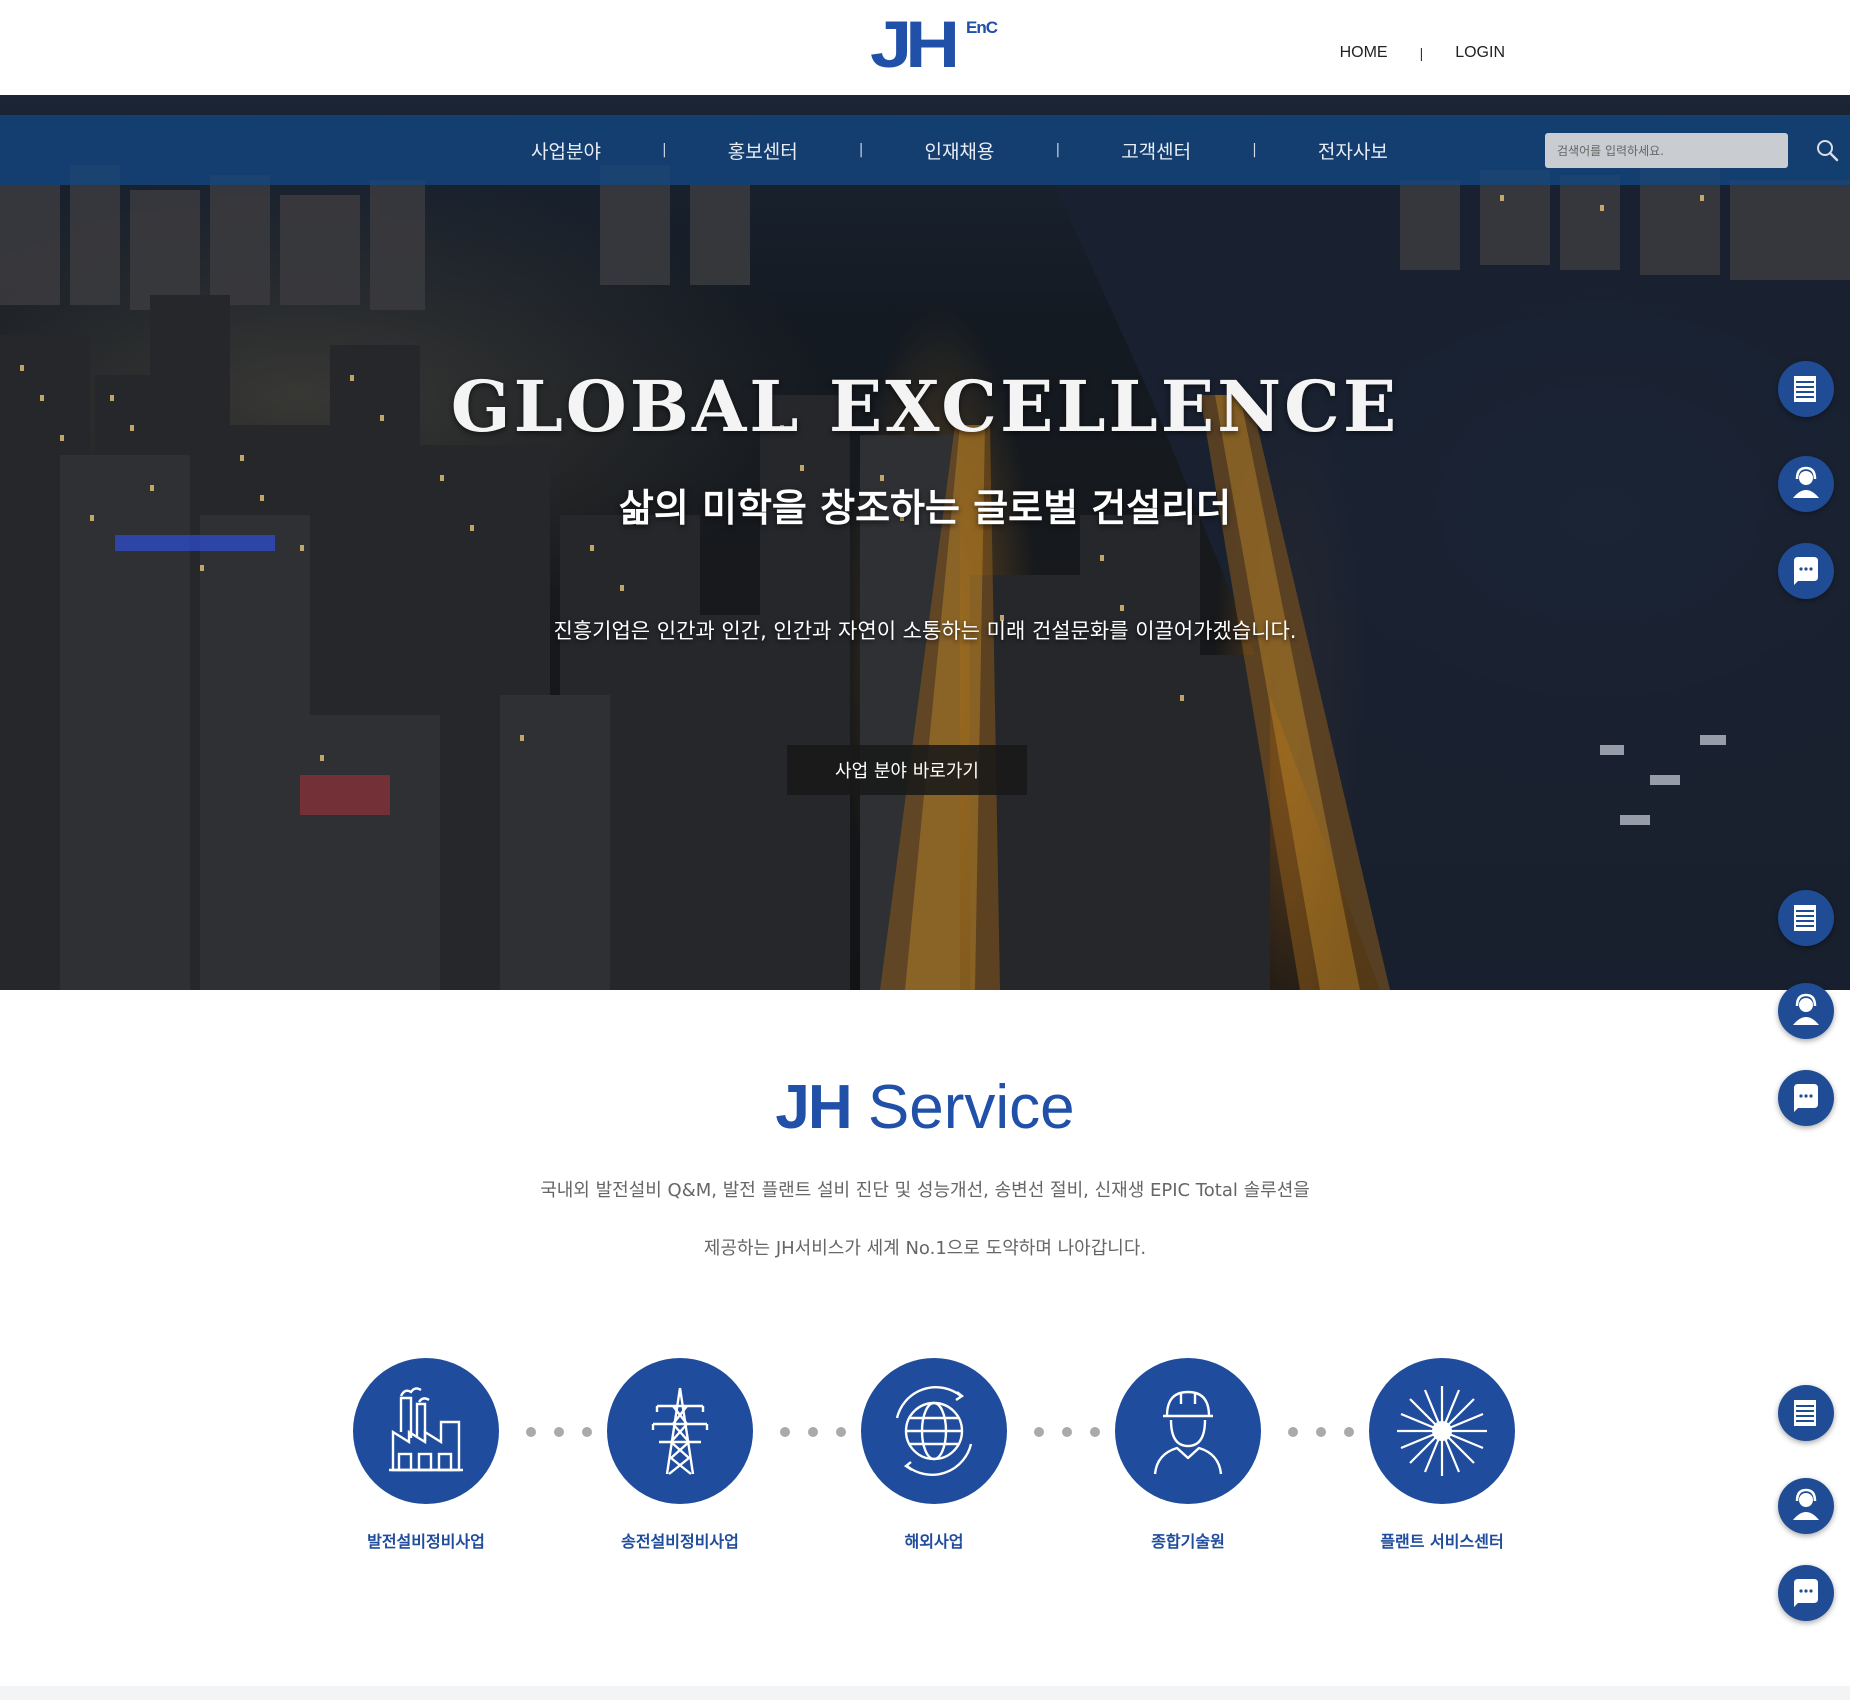 The height and width of the screenshot is (1700, 1850). What do you see at coordinates (934, 1541) in the screenshot?
I see `service-label: 해외사업` at bounding box center [934, 1541].